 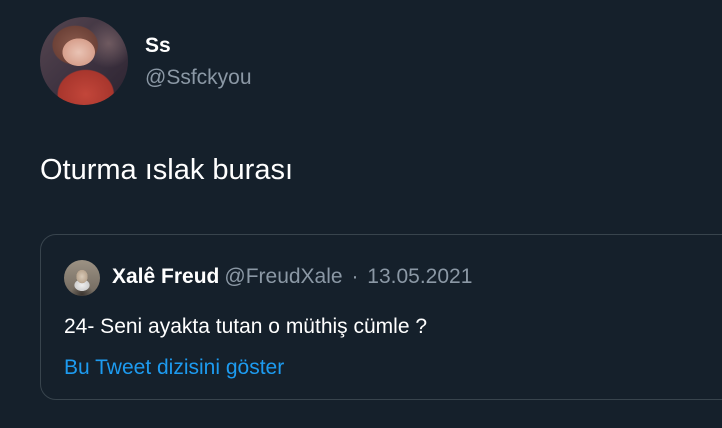 I want to click on tweet-text: Oturma ıslak burası, so click(x=167, y=170).